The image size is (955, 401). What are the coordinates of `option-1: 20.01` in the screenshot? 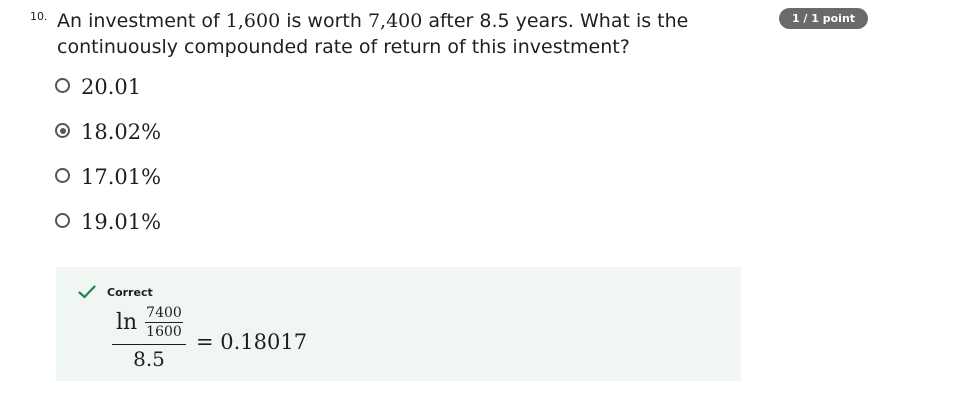 It's located at (108, 94).